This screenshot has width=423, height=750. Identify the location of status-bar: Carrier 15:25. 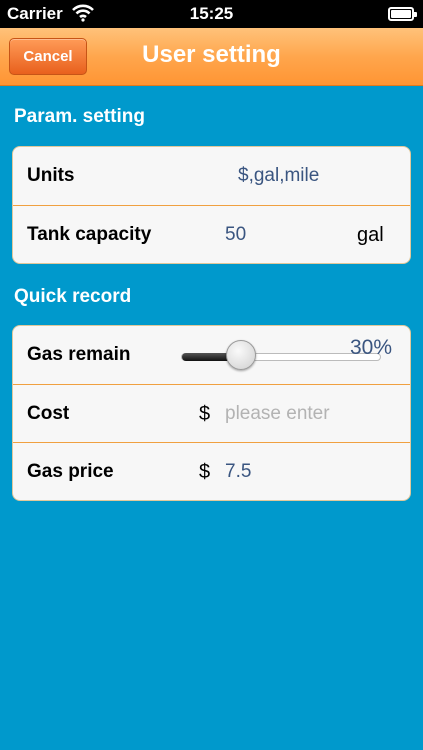
(211, 14).